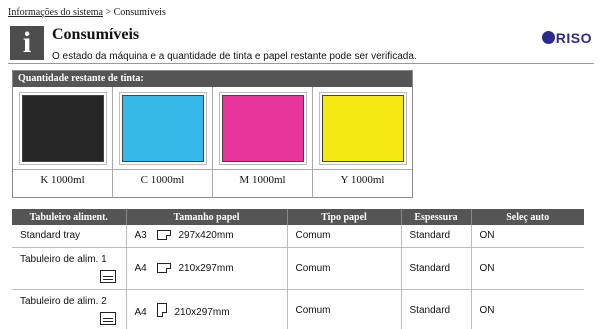 Image resolution: width=600 pixels, height=329 pixels. Describe the element at coordinates (140, 236) in the screenshot. I see `paper-size-code: A3` at that location.